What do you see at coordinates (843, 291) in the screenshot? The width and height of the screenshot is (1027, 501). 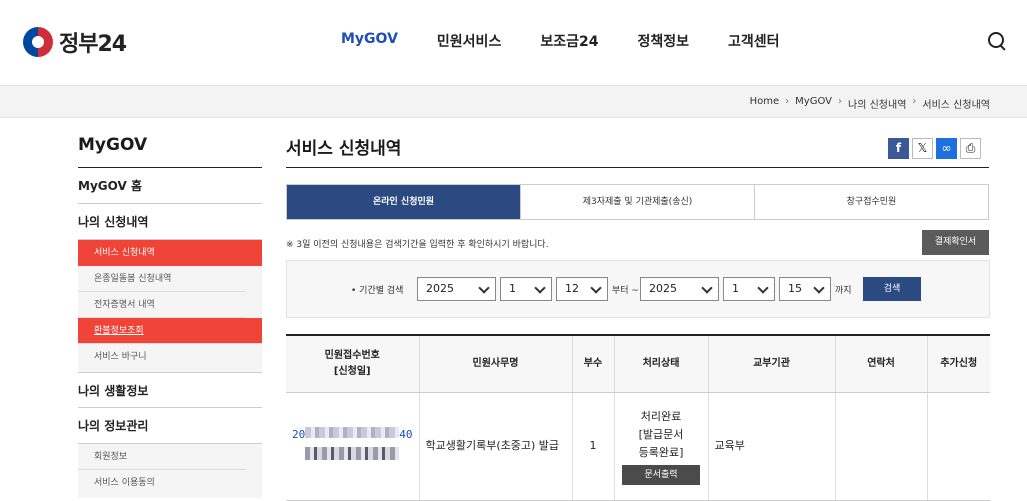 I see `to-text: 까지` at bounding box center [843, 291].